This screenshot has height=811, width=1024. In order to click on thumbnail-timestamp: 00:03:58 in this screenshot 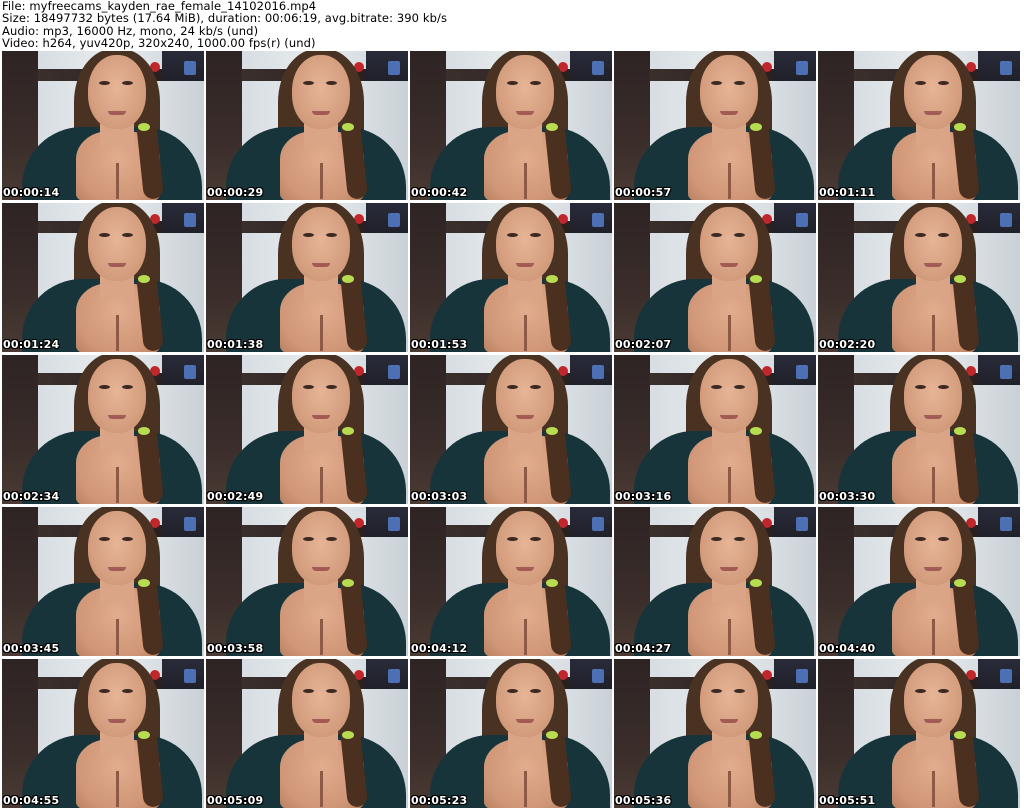, I will do `click(235, 648)`.